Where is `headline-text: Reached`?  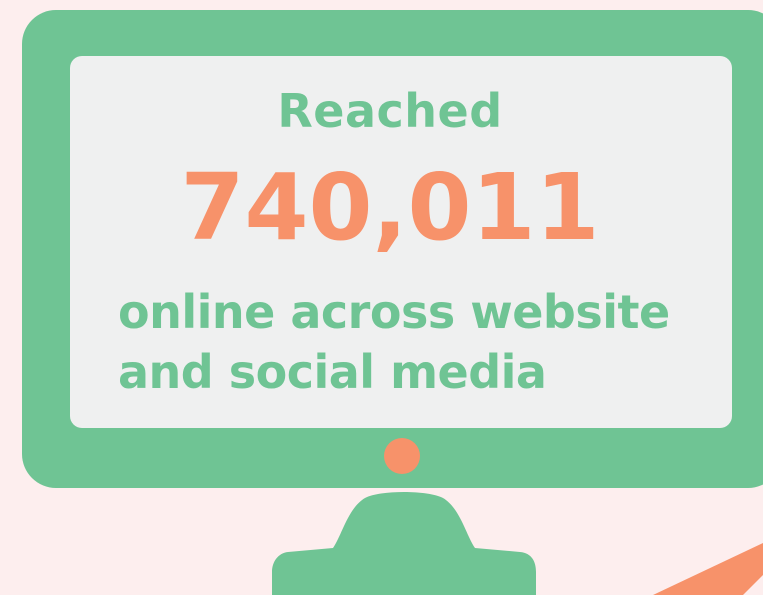
headline-text: Reached is located at coordinates (390, 111).